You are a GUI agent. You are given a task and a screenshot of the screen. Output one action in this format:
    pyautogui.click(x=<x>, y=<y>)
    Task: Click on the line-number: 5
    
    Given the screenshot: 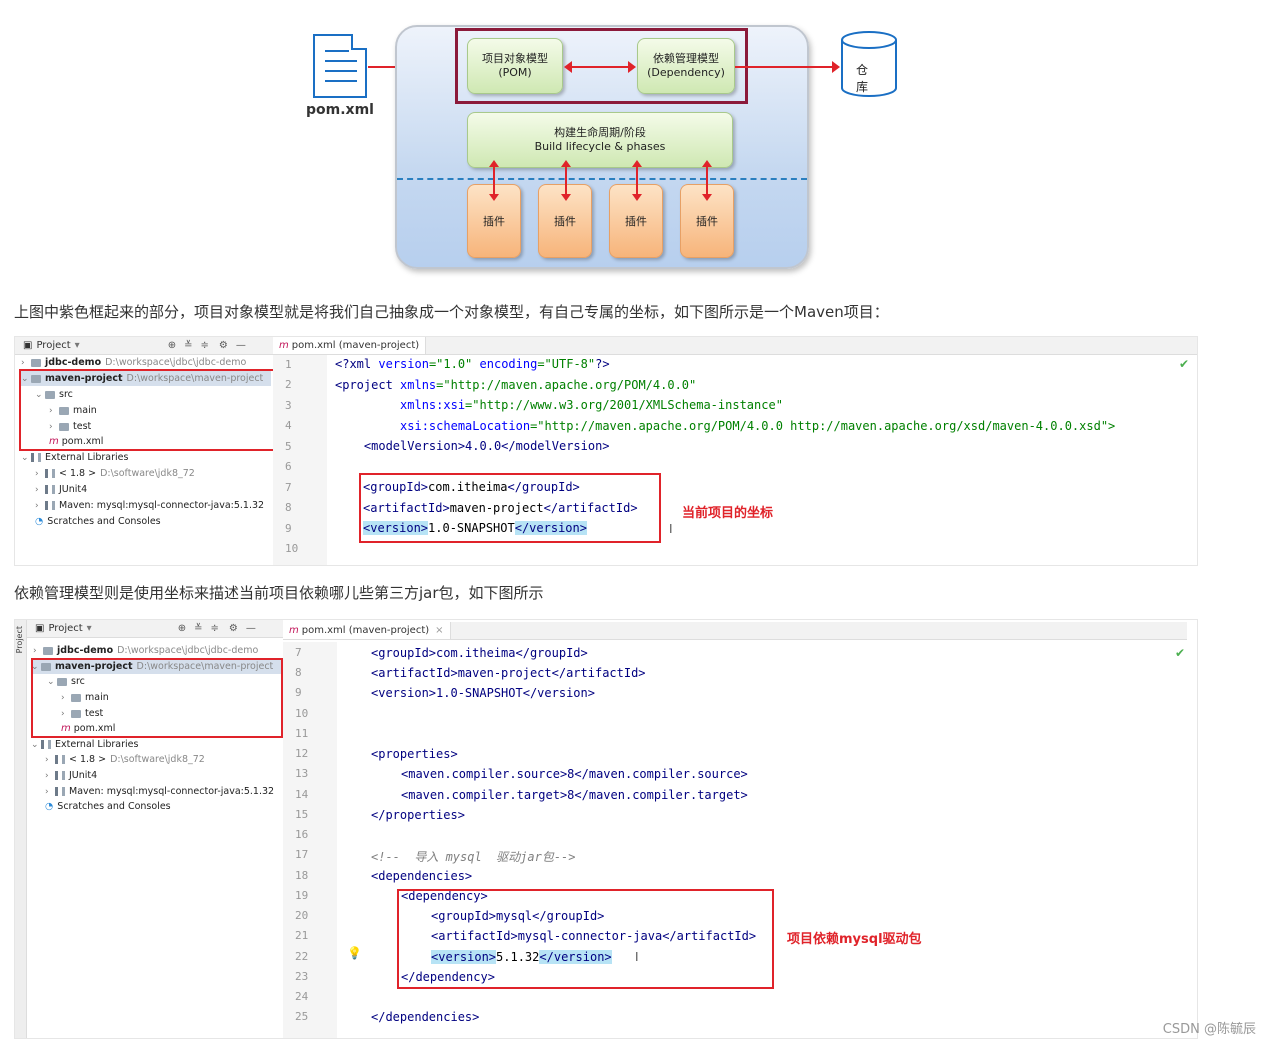 What is the action you would take?
    pyautogui.click(x=288, y=446)
    